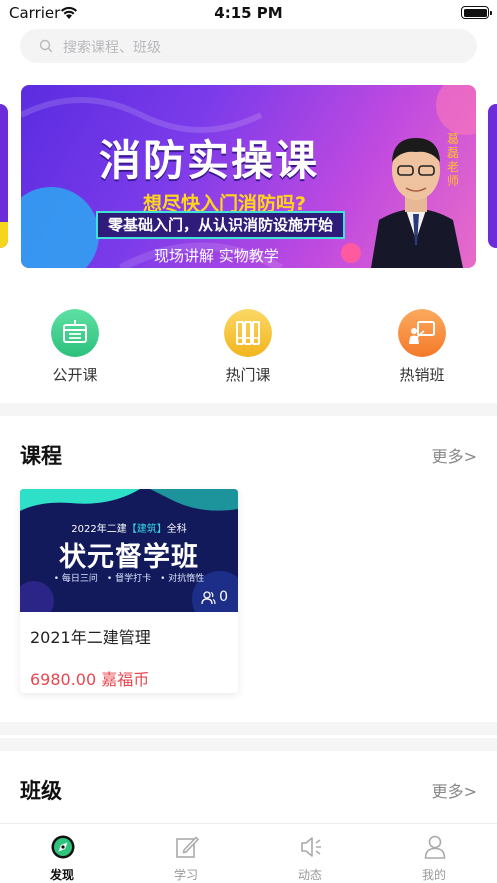 The width and height of the screenshot is (497, 883). I want to click on edit-icon, so click(188, 847).